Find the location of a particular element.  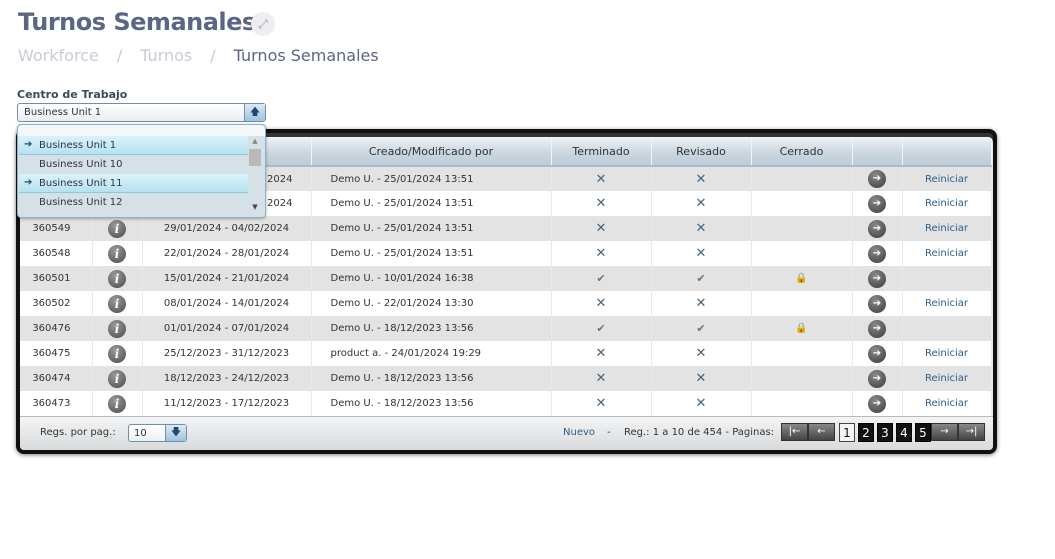

breadcrumb-turnos: Turnos is located at coordinates (166, 55).